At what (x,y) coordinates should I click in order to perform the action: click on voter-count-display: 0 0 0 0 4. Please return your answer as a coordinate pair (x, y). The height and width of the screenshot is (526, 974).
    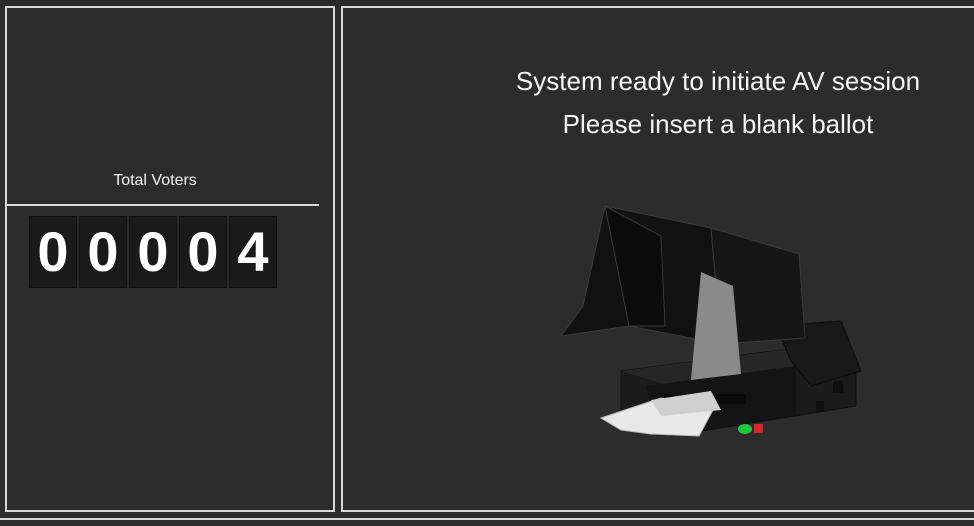
    Looking at the image, I should click on (153, 252).